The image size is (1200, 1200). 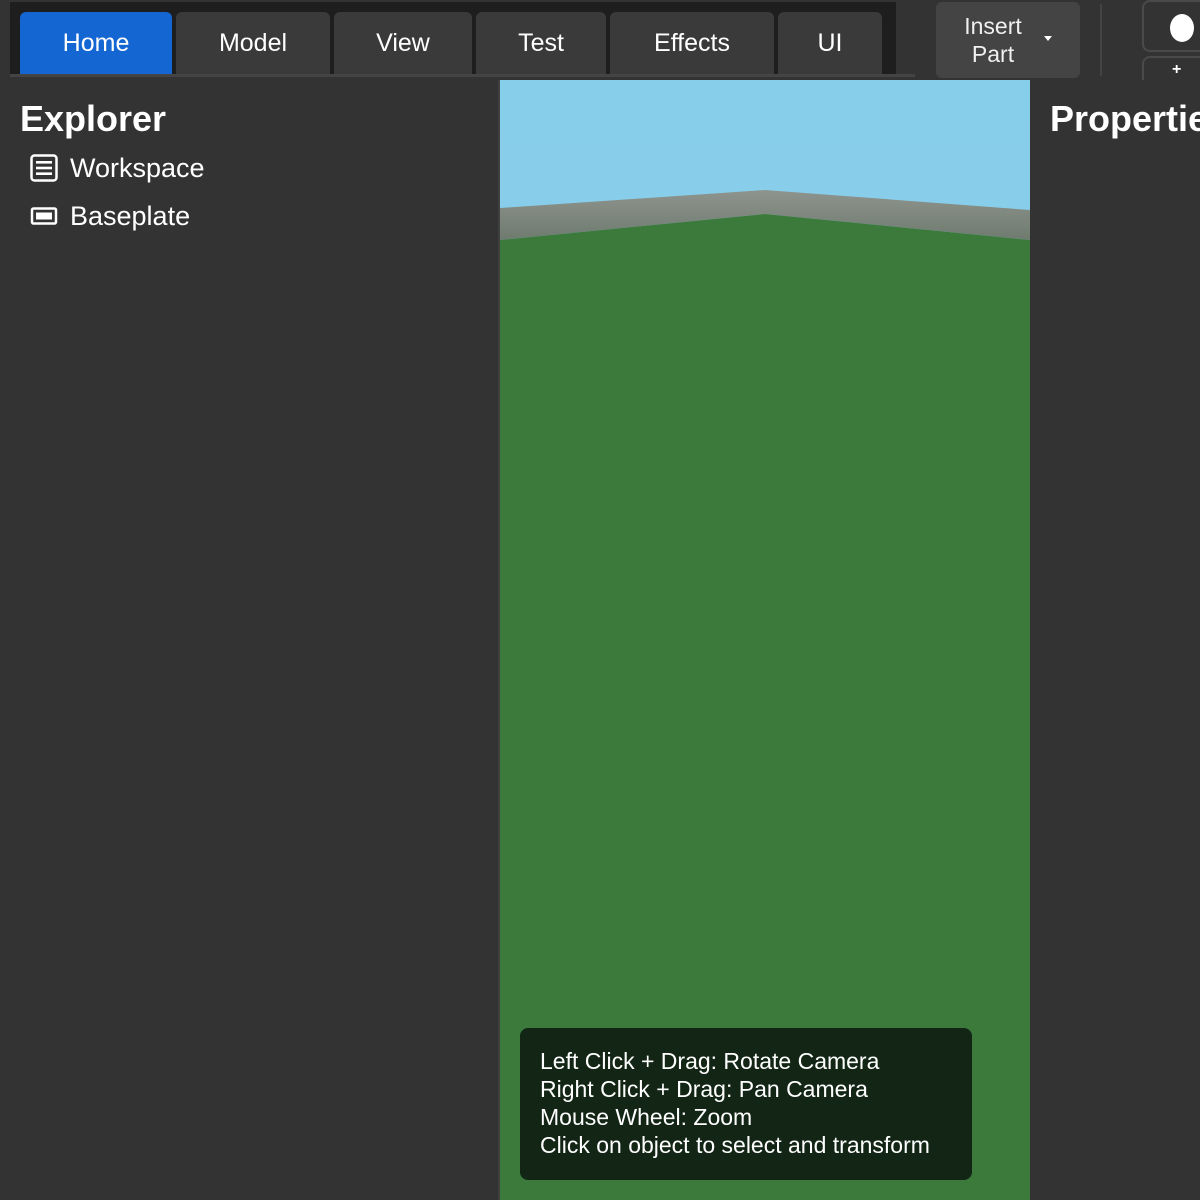 What do you see at coordinates (646, 1117) in the screenshot?
I see `hint-line-zoom: Mouse Wheel: Zoom` at bounding box center [646, 1117].